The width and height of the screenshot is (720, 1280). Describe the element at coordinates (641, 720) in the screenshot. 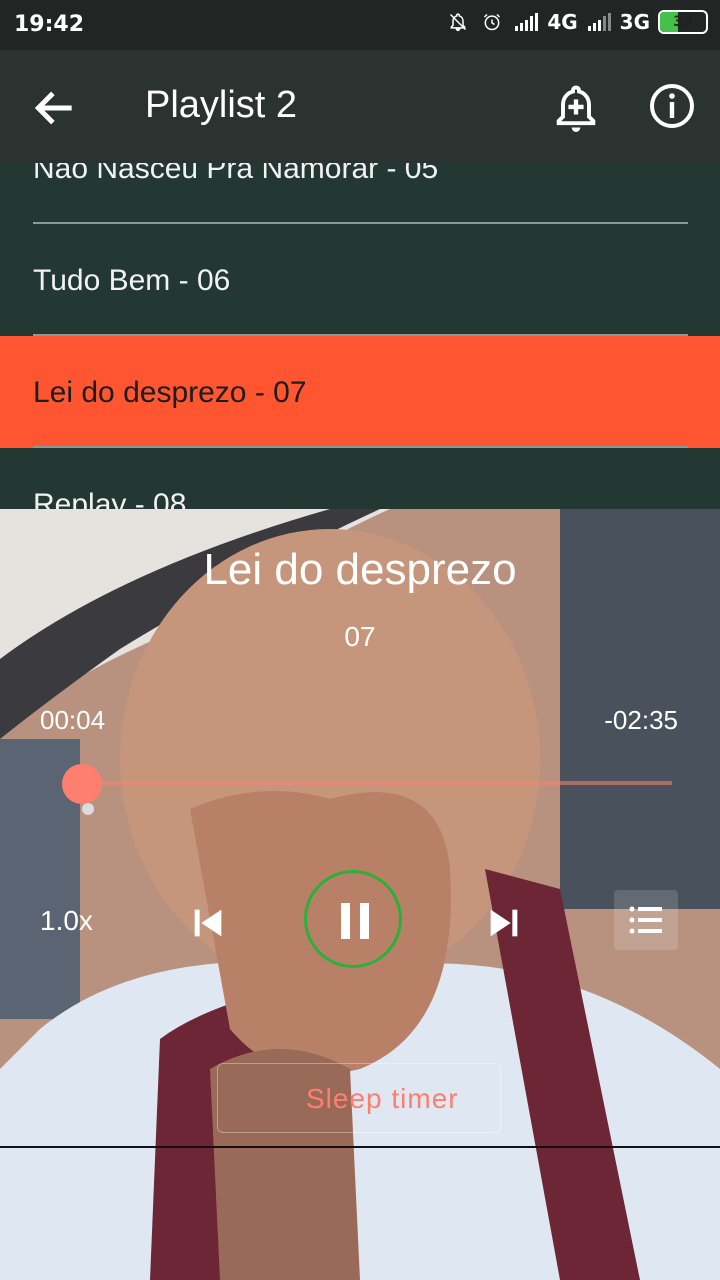

I see `remaining-time: -02:35` at that location.